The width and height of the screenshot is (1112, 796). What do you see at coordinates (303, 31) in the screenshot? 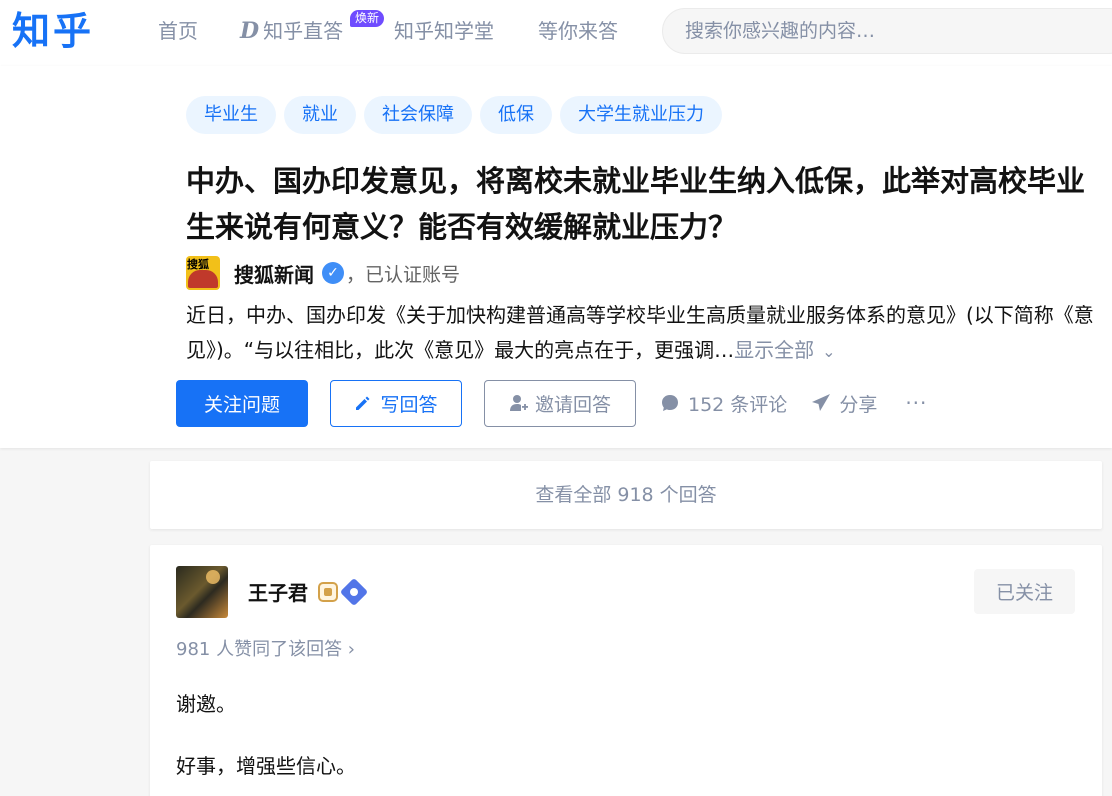
I see `nav-zhihu-direct-label: 知乎直答` at bounding box center [303, 31].